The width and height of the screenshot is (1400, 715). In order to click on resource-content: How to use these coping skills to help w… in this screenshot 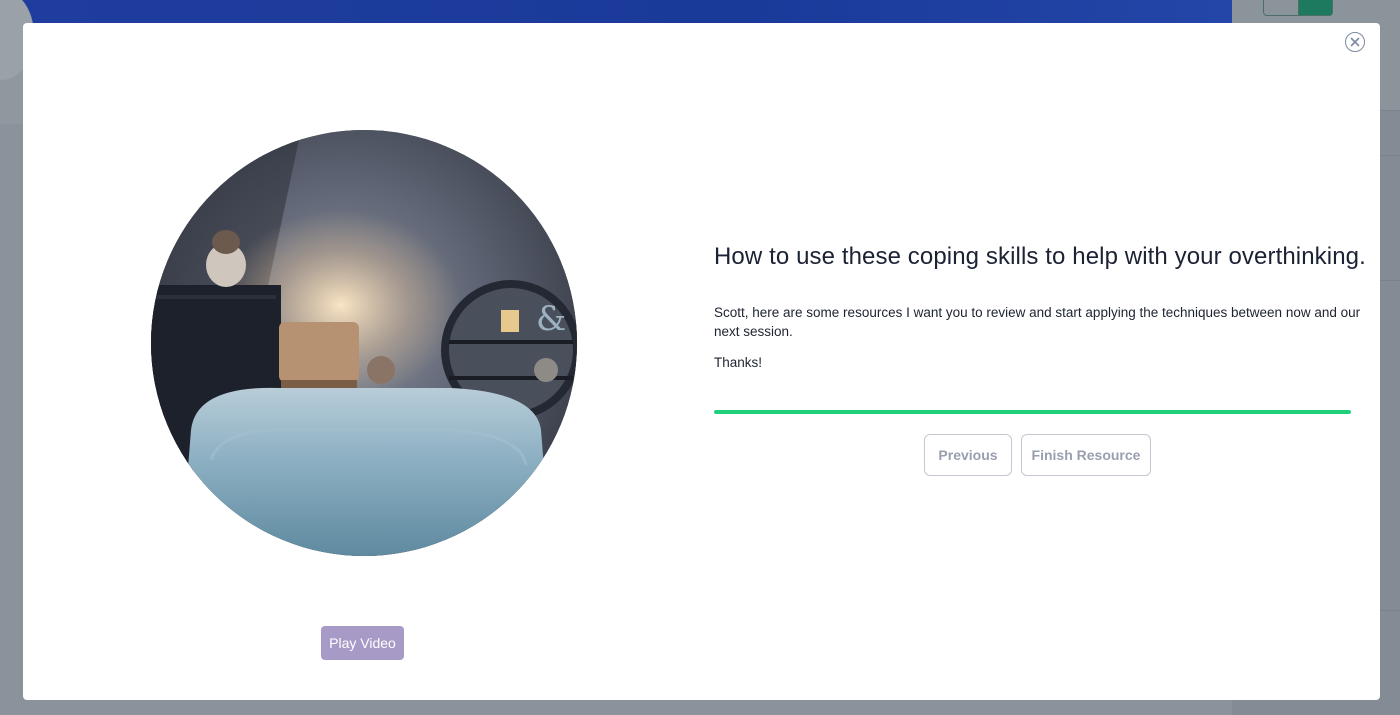, I will do `click(1044, 306)`.